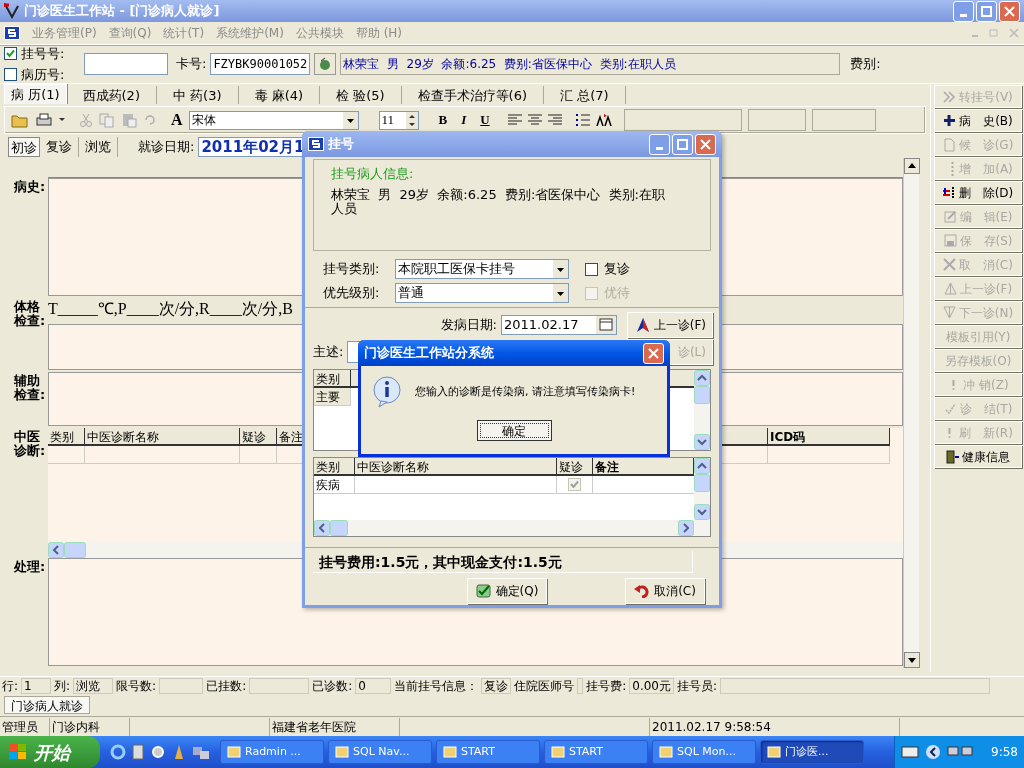  What do you see at coordinates (865, 64) in the screenshot?
I see `fee-type-label: 费别:` at bounding box center [865, 64].